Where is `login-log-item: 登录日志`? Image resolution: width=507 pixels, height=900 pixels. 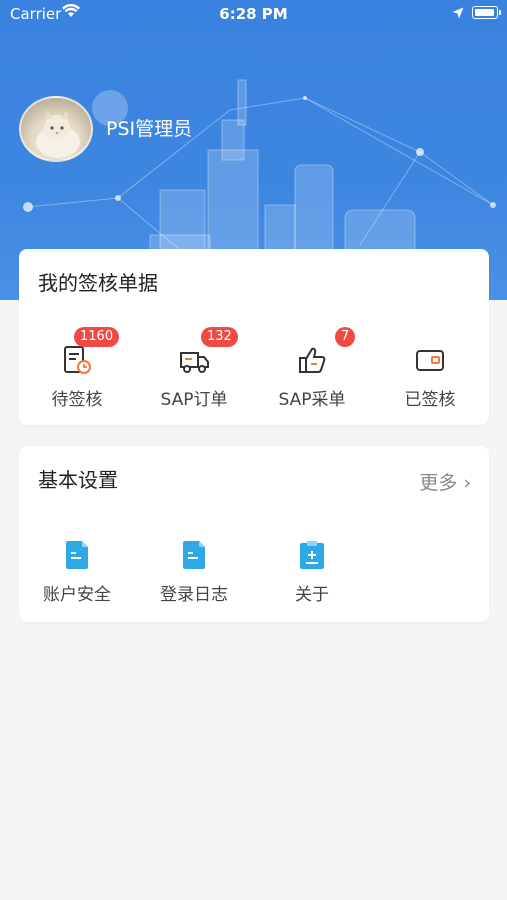 login-log-item: 登录日志 is located at coordinates (194, 571).